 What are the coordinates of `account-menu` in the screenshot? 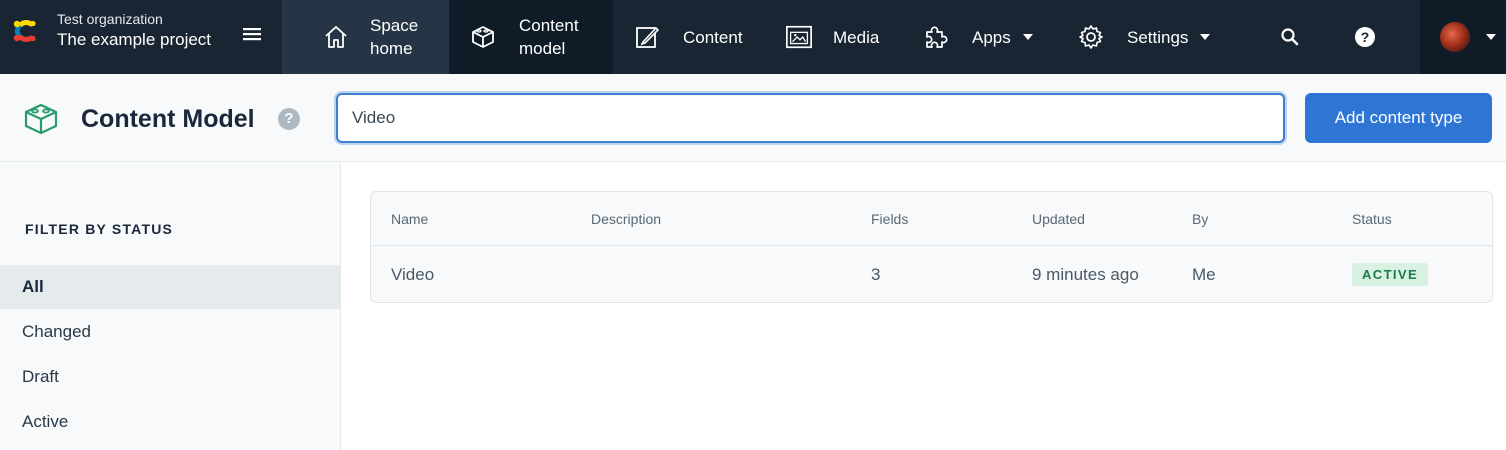 It's located at (1463, 37).